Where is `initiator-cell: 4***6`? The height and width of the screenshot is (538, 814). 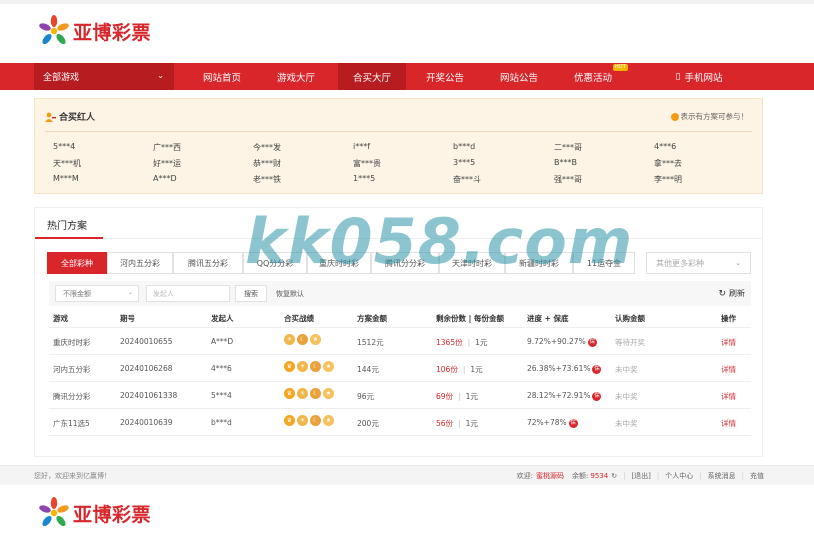 initiator-cell: 4***6 is located at coordinates (221, 368).